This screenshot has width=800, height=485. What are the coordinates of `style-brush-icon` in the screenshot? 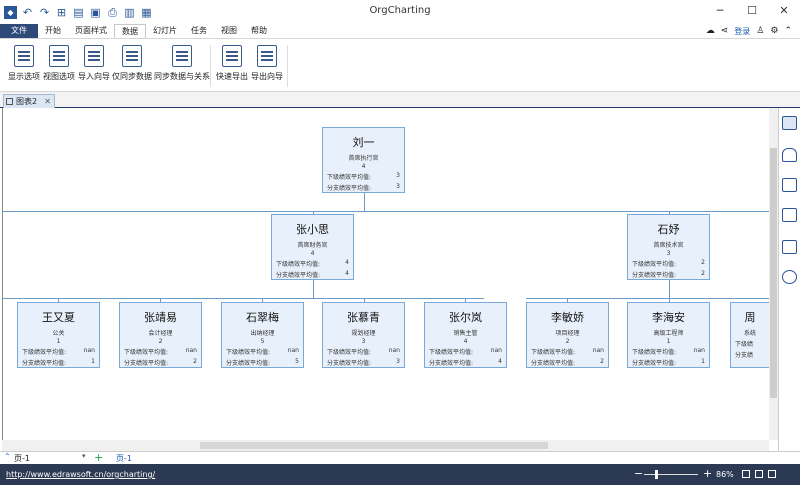 It's located at (789, 155).